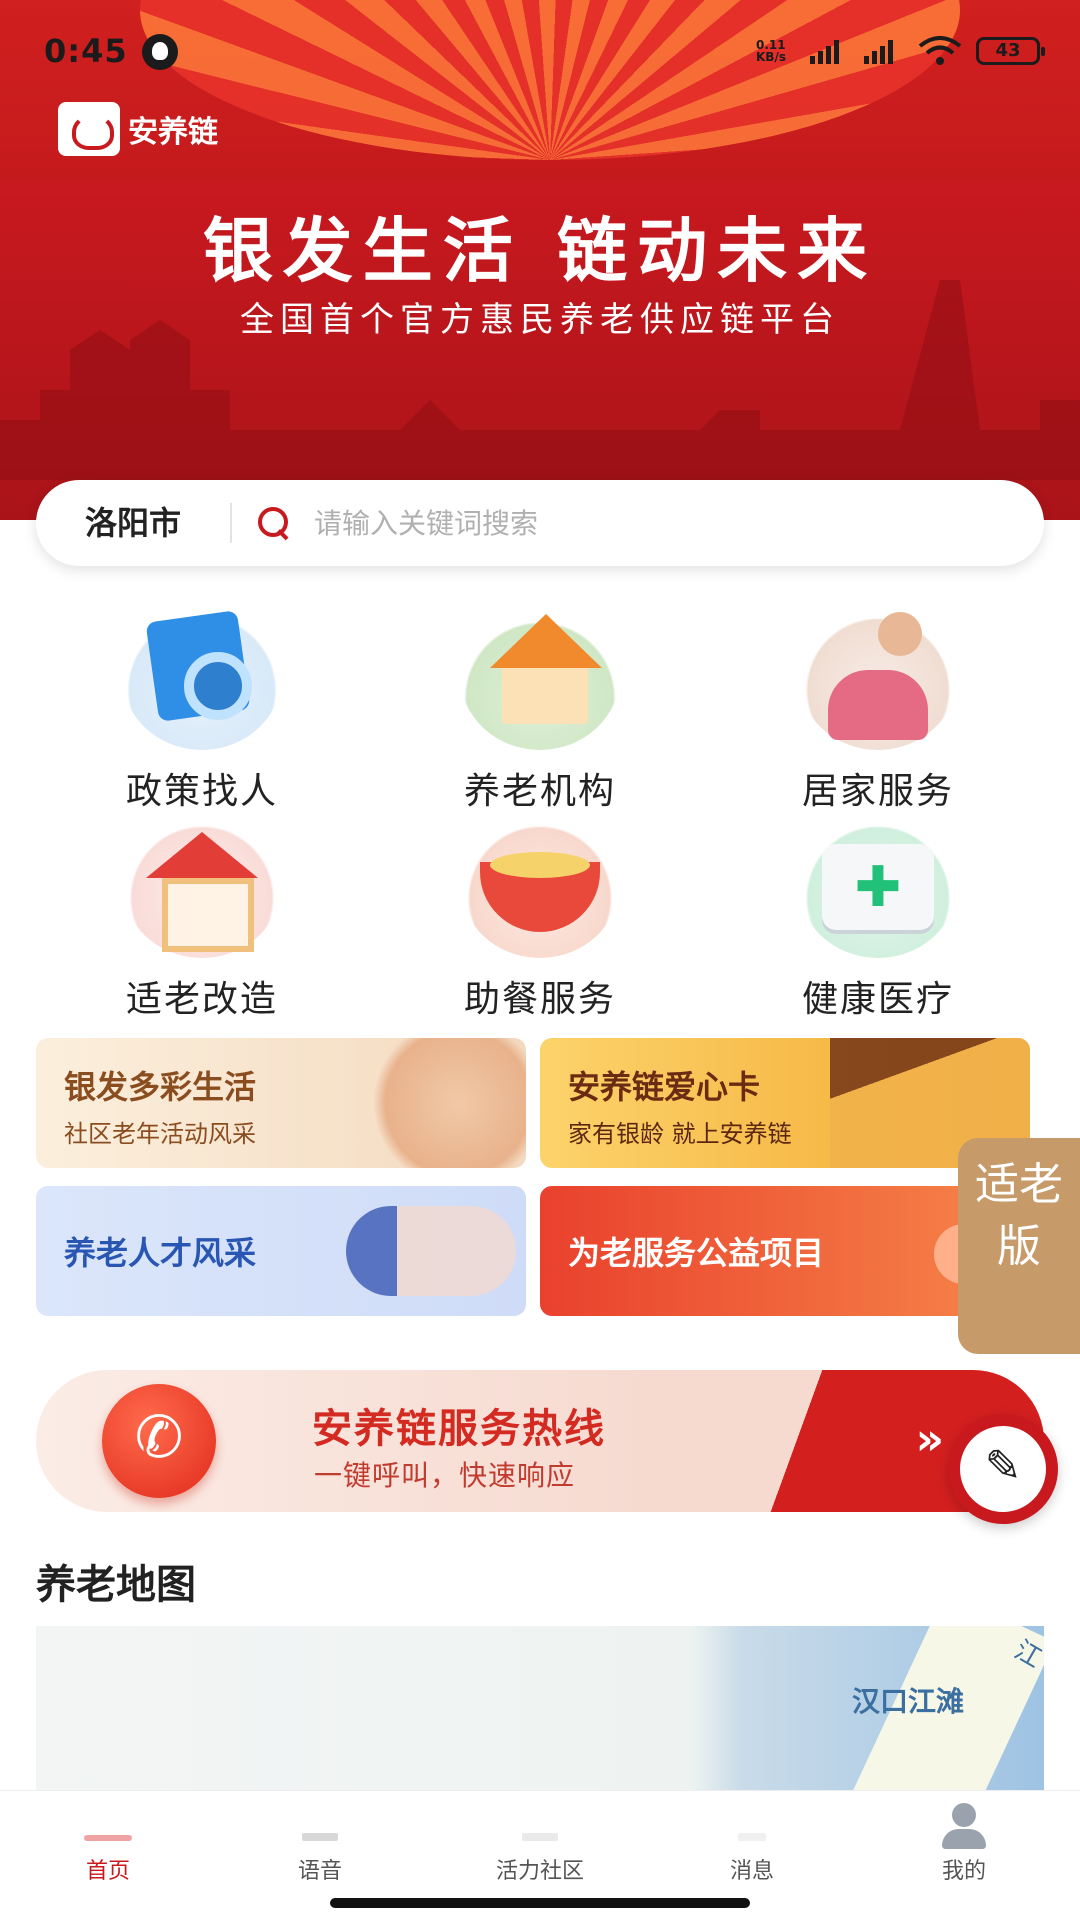 Image resolution: width=1080 pixels, height=1920 pixels. I want to click on banner-talent: 养老人才风采, so click(281, 1251).